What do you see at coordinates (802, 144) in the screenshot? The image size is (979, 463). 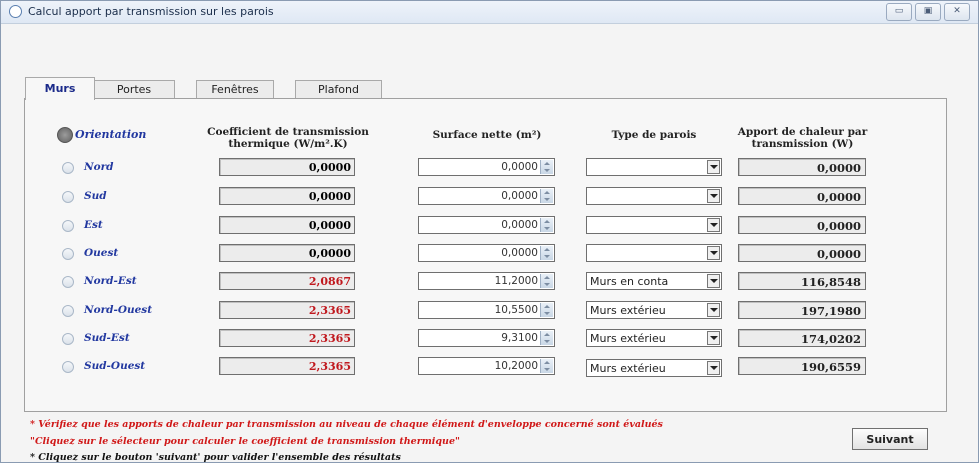 I see `apport-header-line2: transmission (W)` at bounding box center [802, 144].